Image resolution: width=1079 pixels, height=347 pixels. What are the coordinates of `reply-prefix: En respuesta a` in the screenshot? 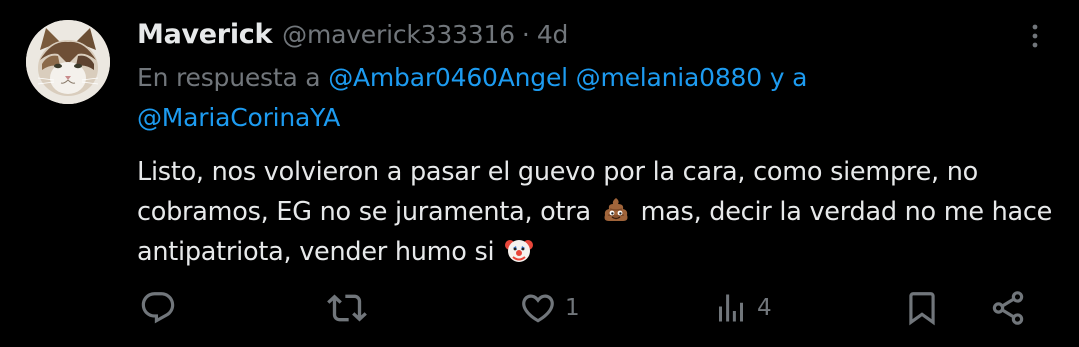 It's located at (229, 77).